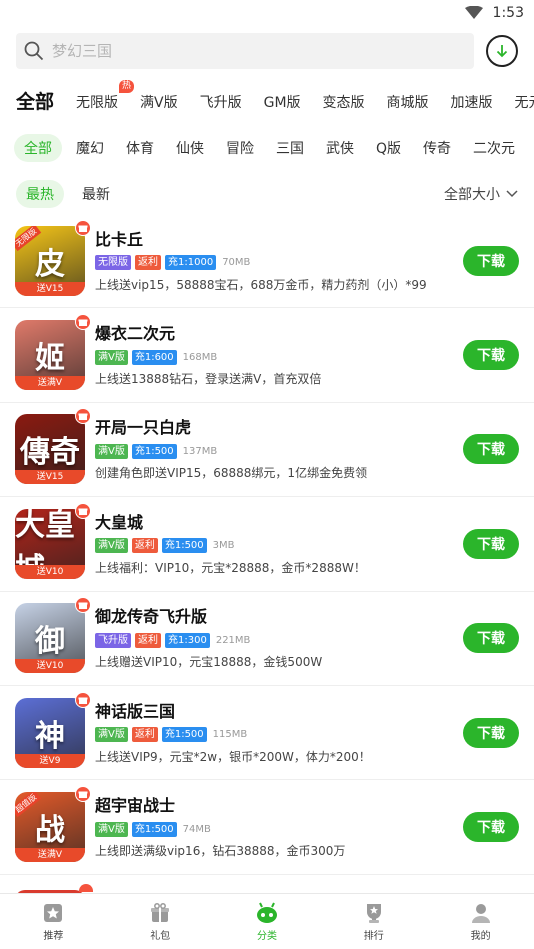 This screenshot has height=949, width=534. What do you see at coordinates (223, 546) in the screenshot?
I see `game-size: 3MB` at bounding box center [223, 546].